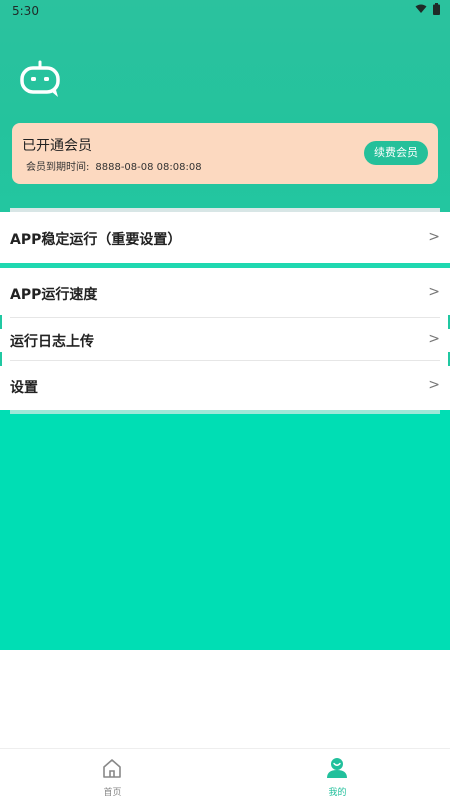 This screenshot has height=801, width=450. What do you see at coordinates (148, 167) in the screenshot?
I see `vip-expire-value: 8888-08-08 08:08:08` at bounding box center [148, 167].